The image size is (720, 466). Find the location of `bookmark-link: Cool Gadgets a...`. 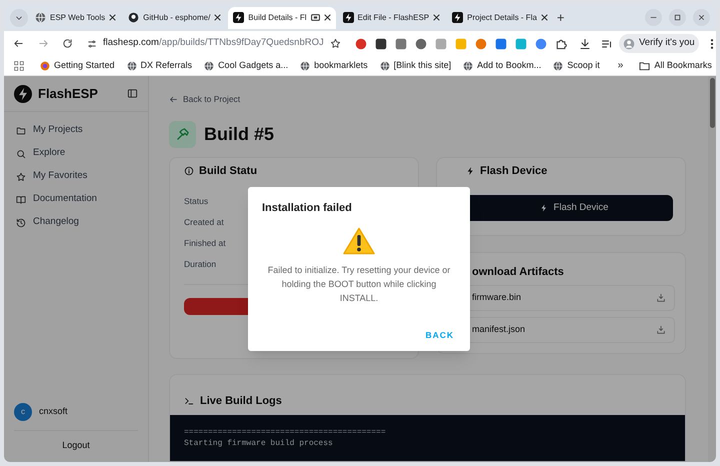

bookmark-link: Cool Gadgets a... is located at coordinates (246, 65).